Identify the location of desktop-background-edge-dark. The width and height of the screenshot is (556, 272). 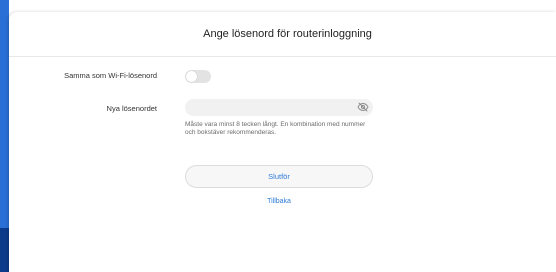
(4, 250).